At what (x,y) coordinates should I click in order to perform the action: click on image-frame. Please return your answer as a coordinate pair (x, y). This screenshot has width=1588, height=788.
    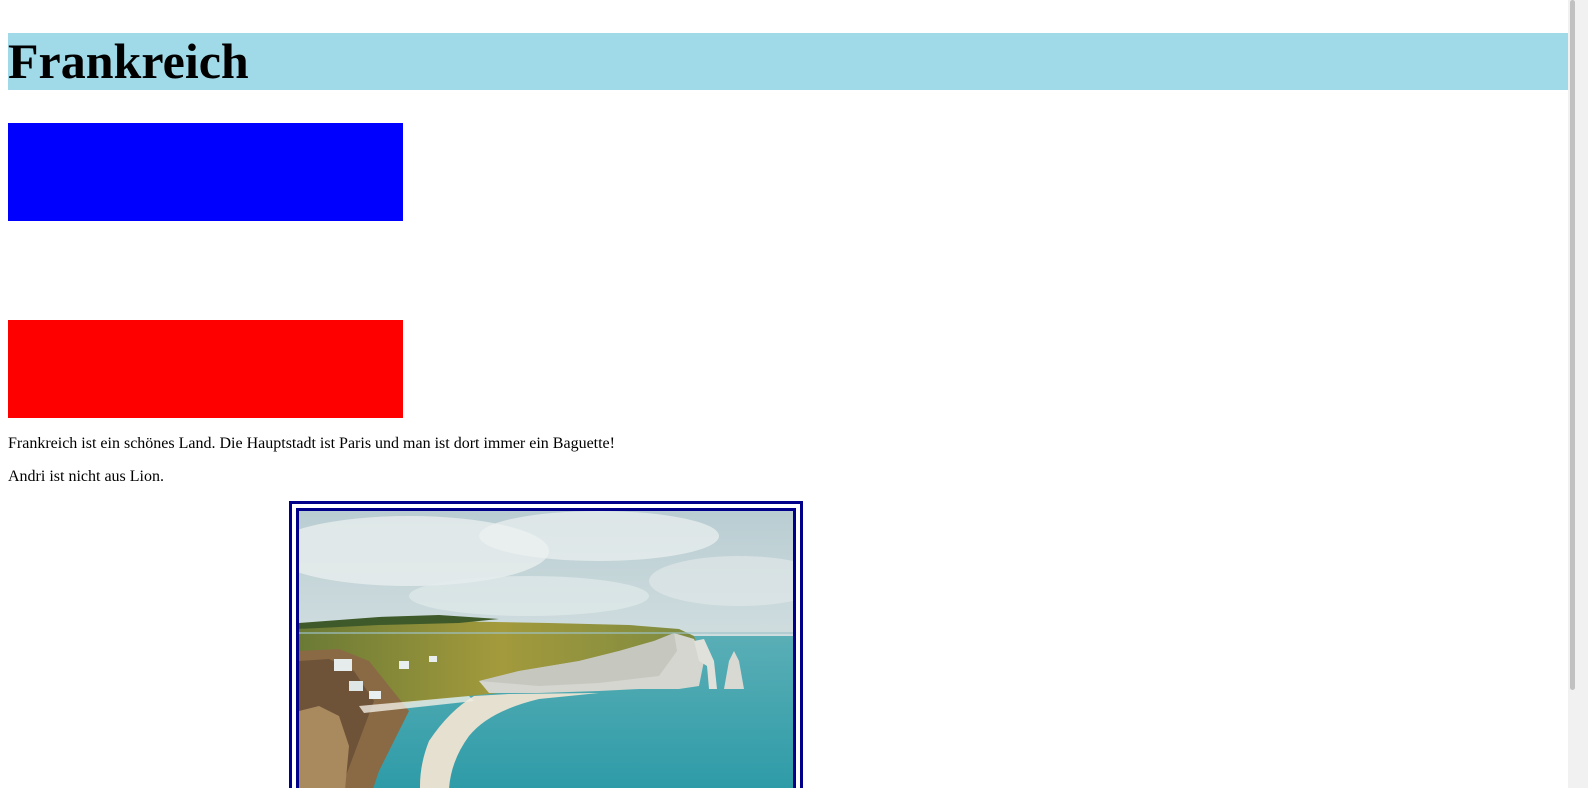
    Looking at the image, I should click on (546, 644).